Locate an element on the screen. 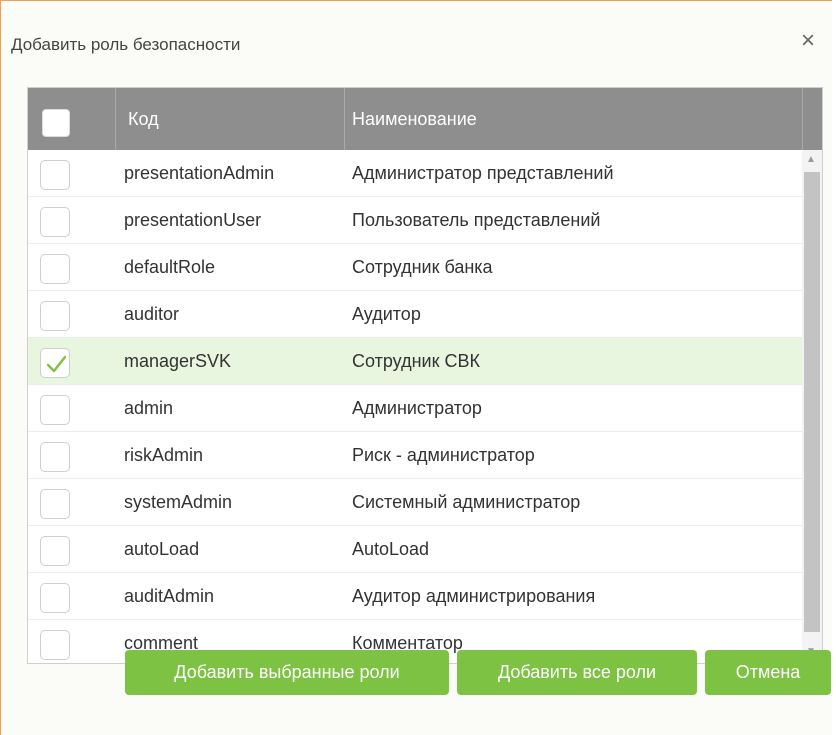 The width and height of the screenshot is (836, 735). role-name: Аудитор администрирования is located at coordinates (474, 596).